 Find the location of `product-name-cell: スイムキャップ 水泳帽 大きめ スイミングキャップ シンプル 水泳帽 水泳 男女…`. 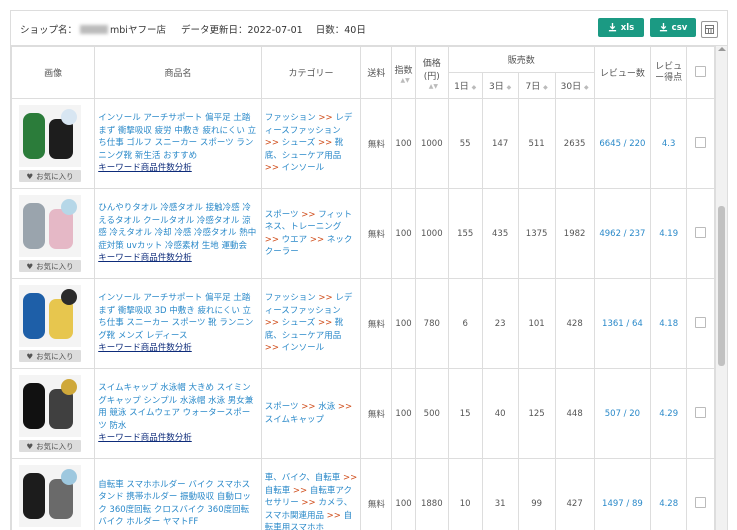

product-name-cell: スイムキャップ 水泳帽 大きめ スイミングキャップ シンプル 水泳帽 水泳 男女… is located at coordinates (178, 414).